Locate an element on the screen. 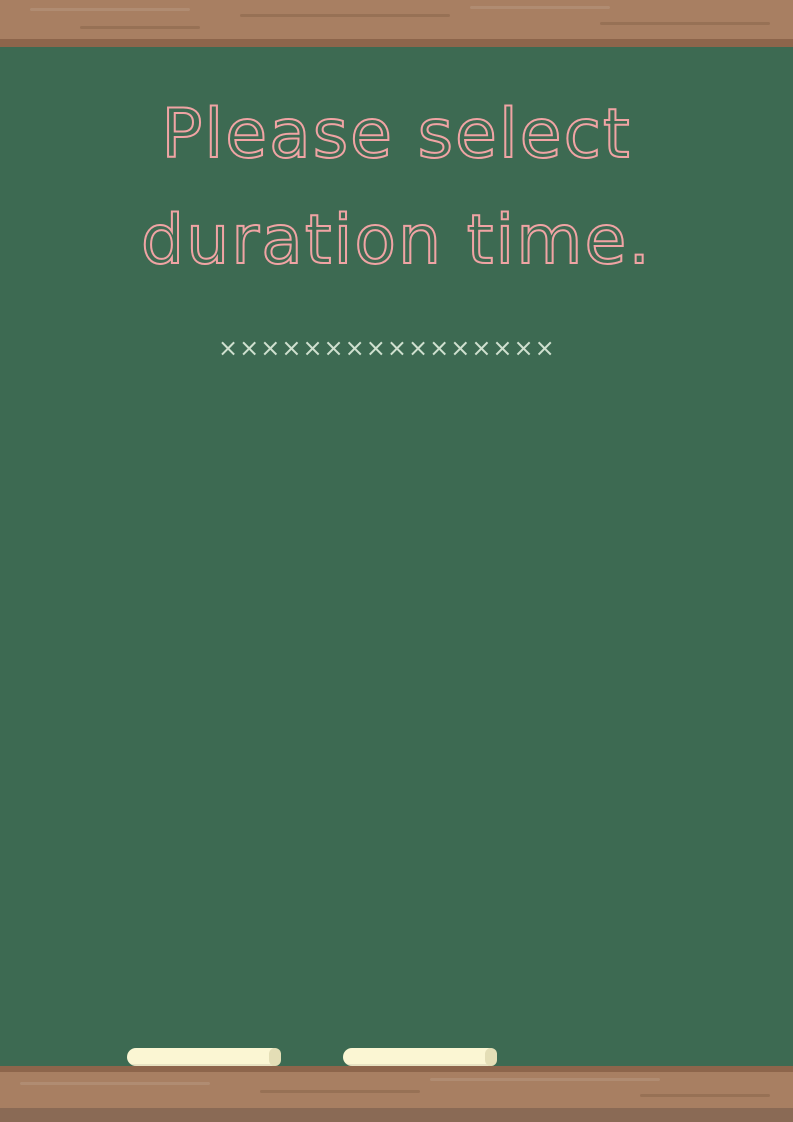 The height and width of the screenshot is (1122, 793). board-frame-top-lip is located at coordinates (396, 43).